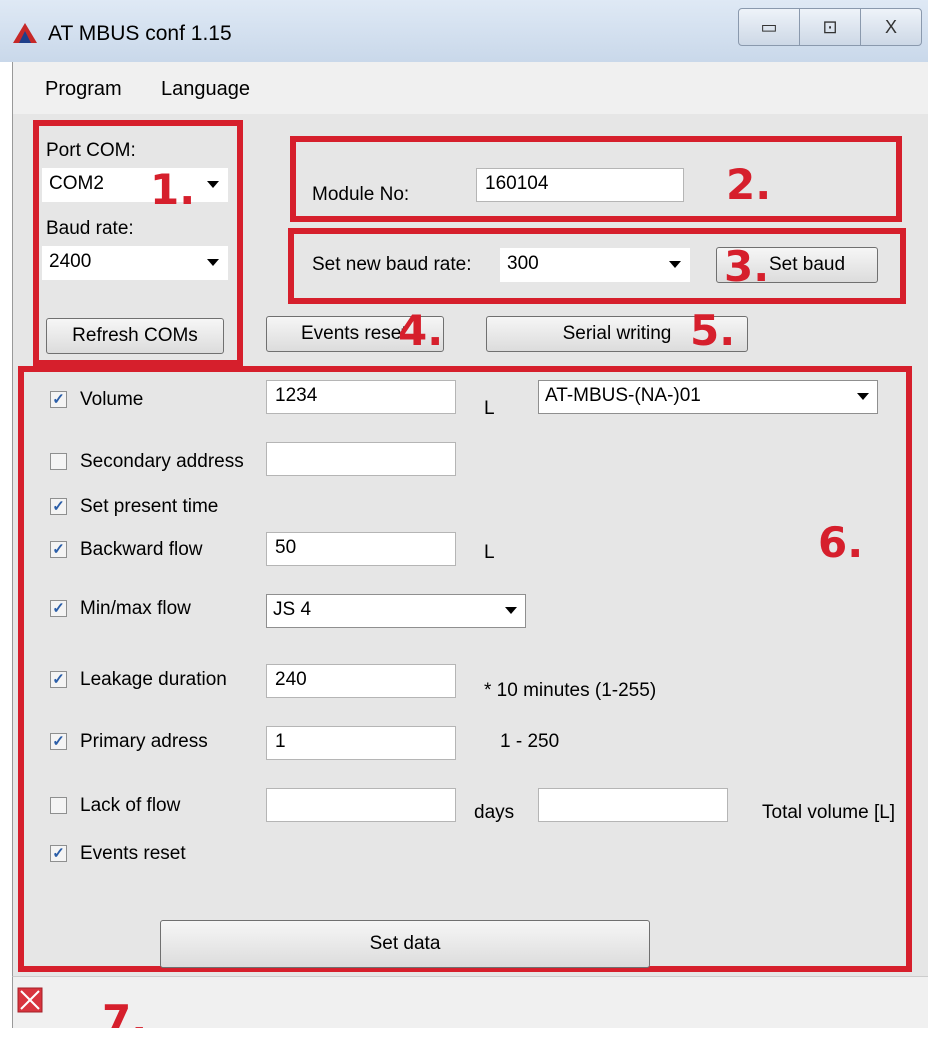 The width and height of the screenshot is (928, 1050). Describe the element at coordinates (405, 944) in the screenshot. I see `set-data-button: Set data` at that location.